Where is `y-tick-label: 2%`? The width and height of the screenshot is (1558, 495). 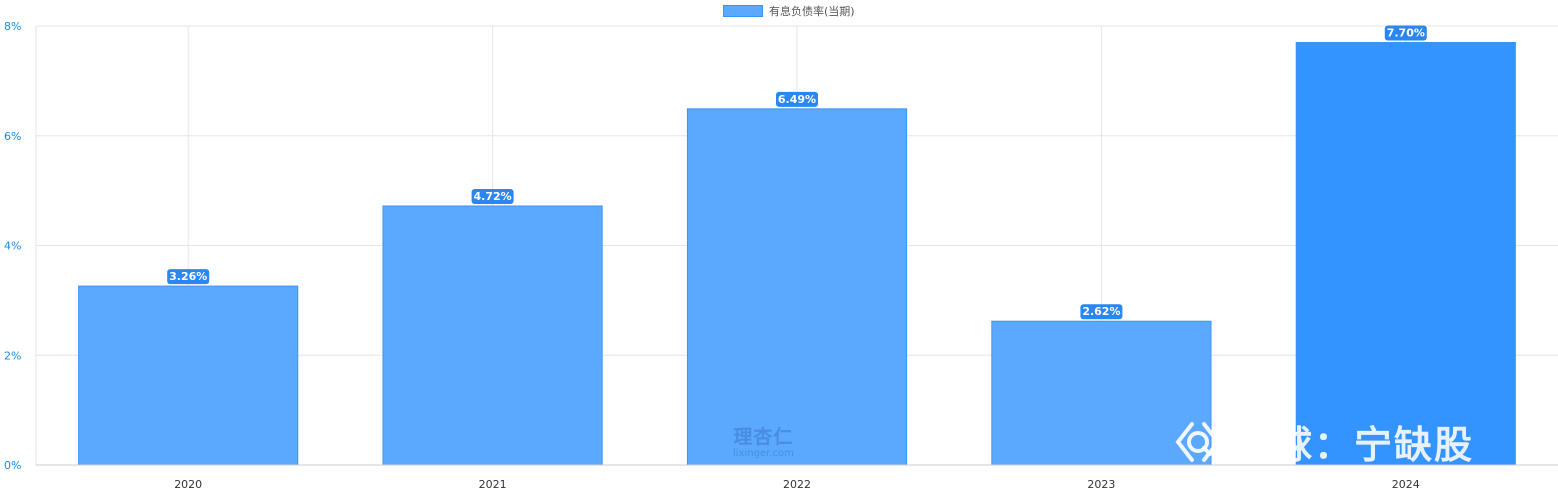 y-tick-label: 2% is located at coordinates (12, 355).